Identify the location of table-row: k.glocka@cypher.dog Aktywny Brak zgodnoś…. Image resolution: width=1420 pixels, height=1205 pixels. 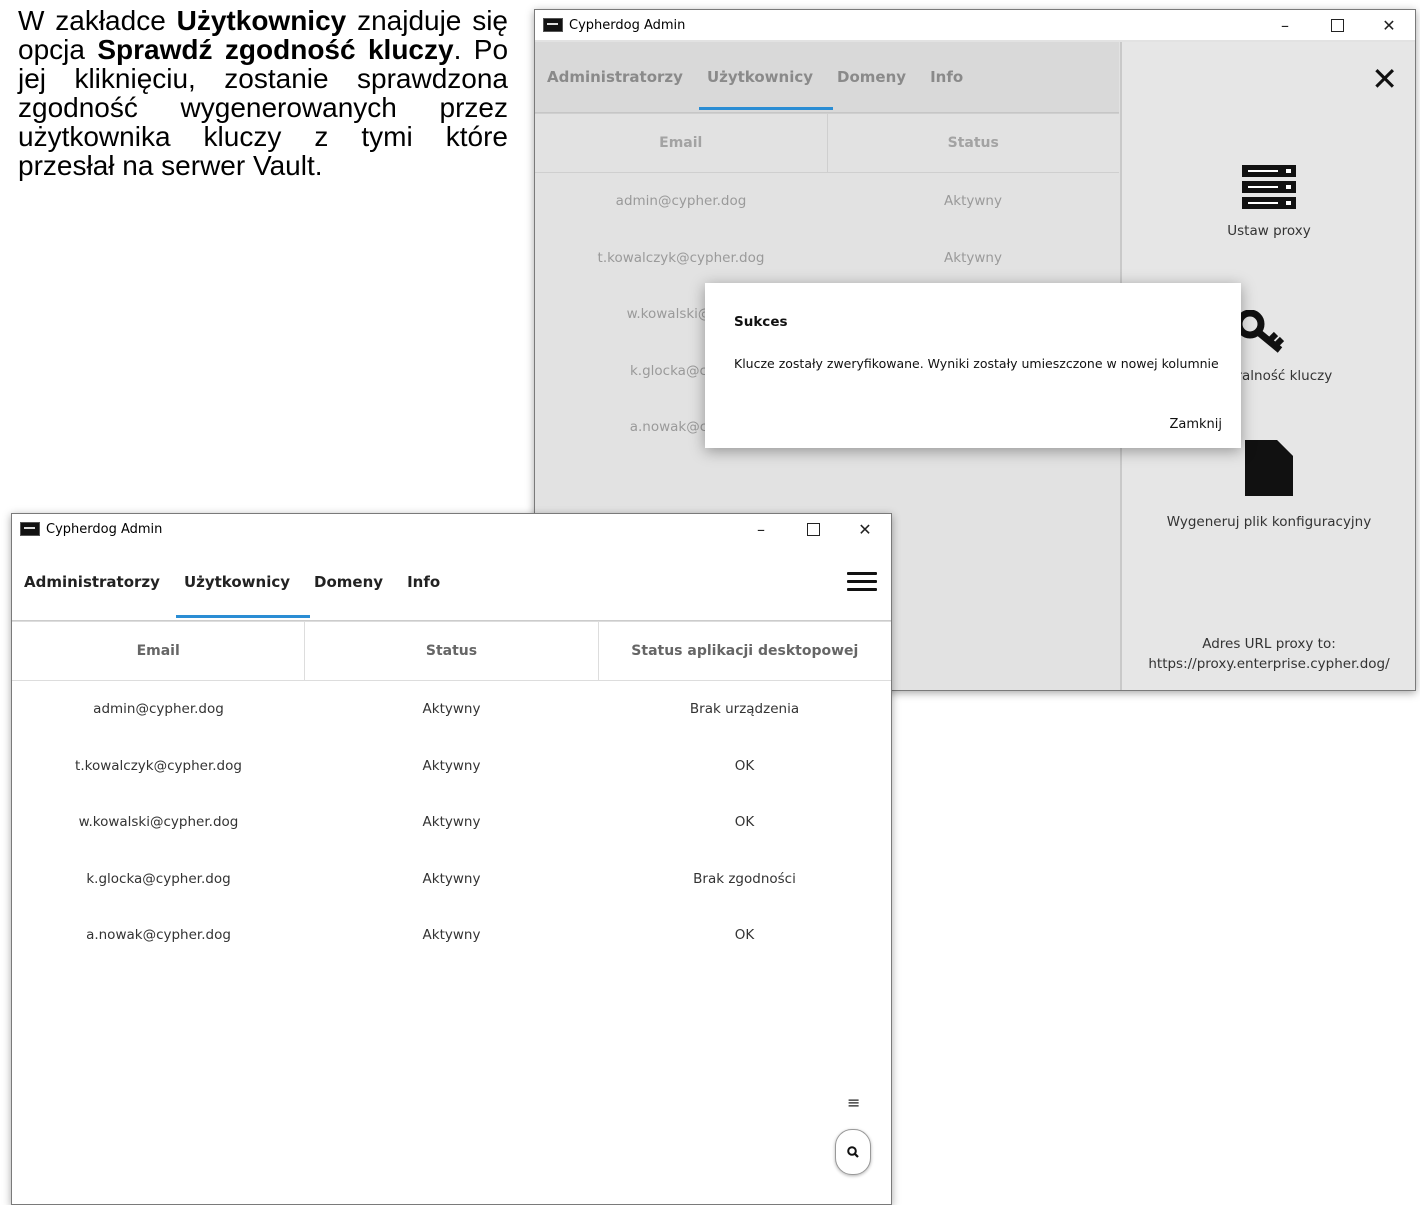
(451, 879).